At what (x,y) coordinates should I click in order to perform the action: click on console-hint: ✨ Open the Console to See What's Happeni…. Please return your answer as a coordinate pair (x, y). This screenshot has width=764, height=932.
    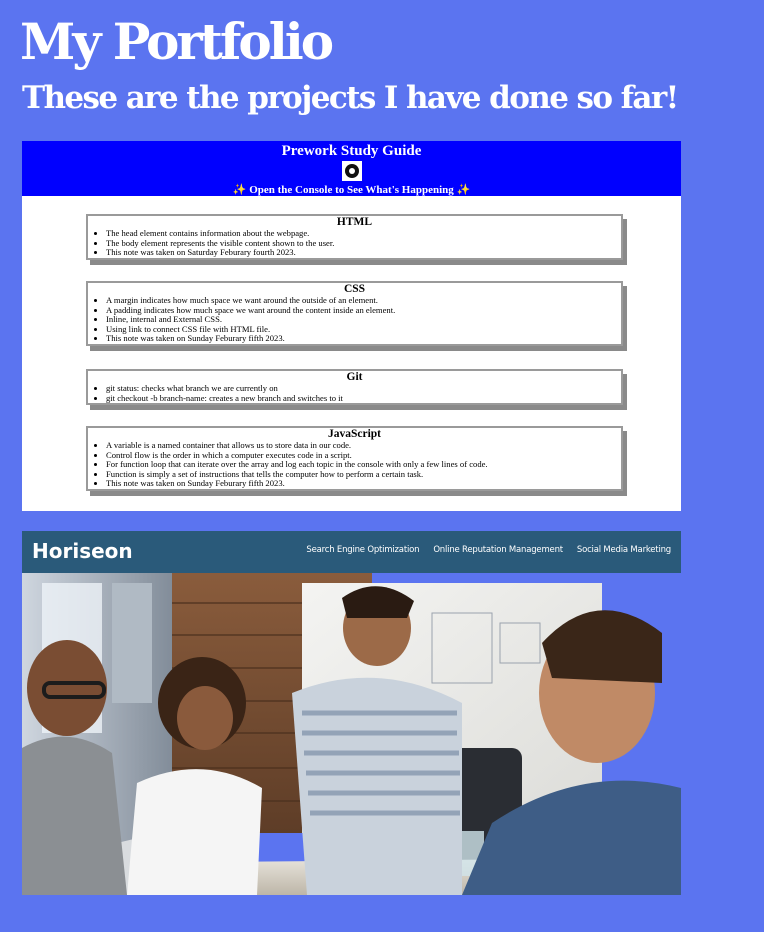
    Looking at the image, I should click on (351, 190).